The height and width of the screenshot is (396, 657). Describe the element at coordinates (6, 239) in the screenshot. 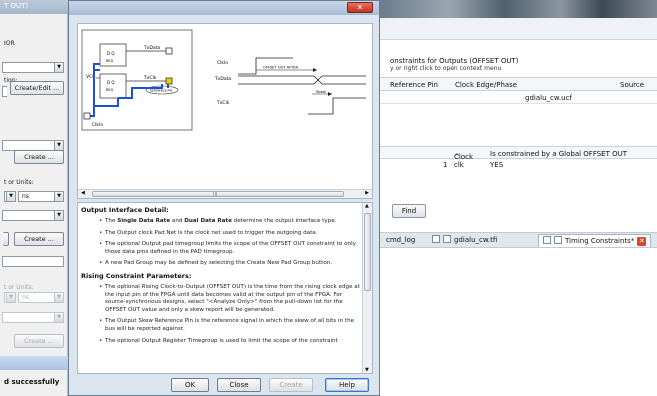

I see `partial-button` at that location.